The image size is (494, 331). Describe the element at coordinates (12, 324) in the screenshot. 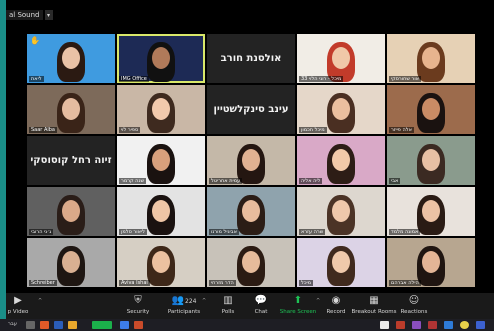

I see `language-indicator: עבר` at that location.